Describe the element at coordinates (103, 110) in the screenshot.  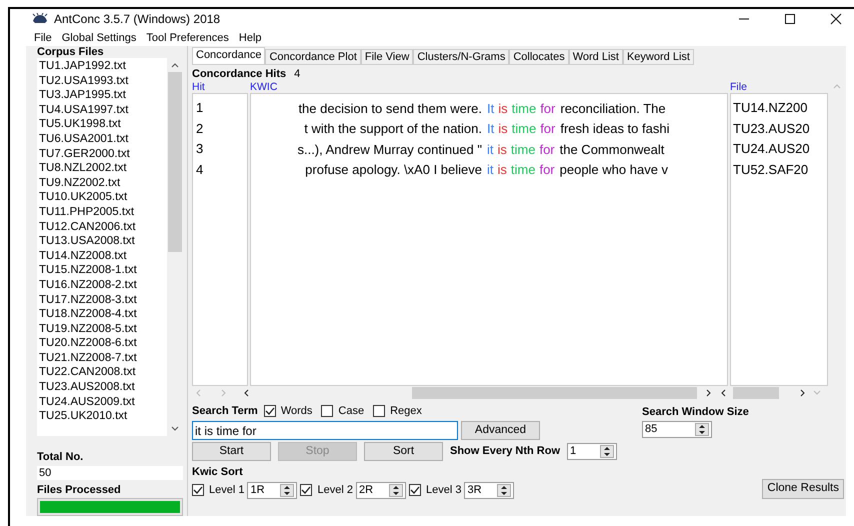
I see `file-list-item: TU4.USA1997.txt` at that location.